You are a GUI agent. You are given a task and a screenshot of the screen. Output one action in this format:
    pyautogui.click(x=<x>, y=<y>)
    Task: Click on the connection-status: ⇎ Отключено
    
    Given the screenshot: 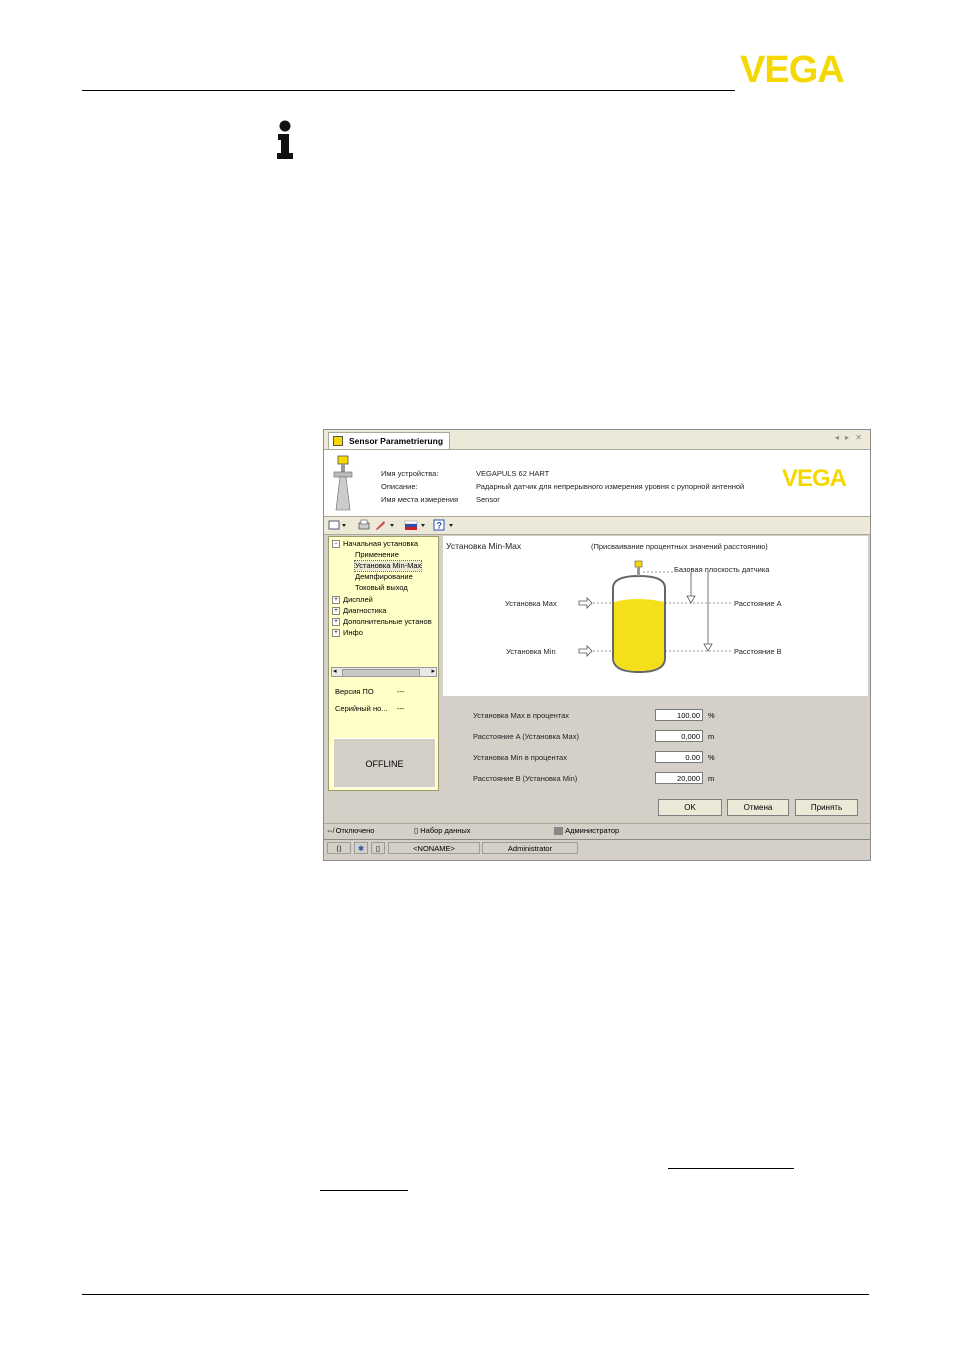 What is the action you would take?
    pyautogui.click(x=350, y=831)
    